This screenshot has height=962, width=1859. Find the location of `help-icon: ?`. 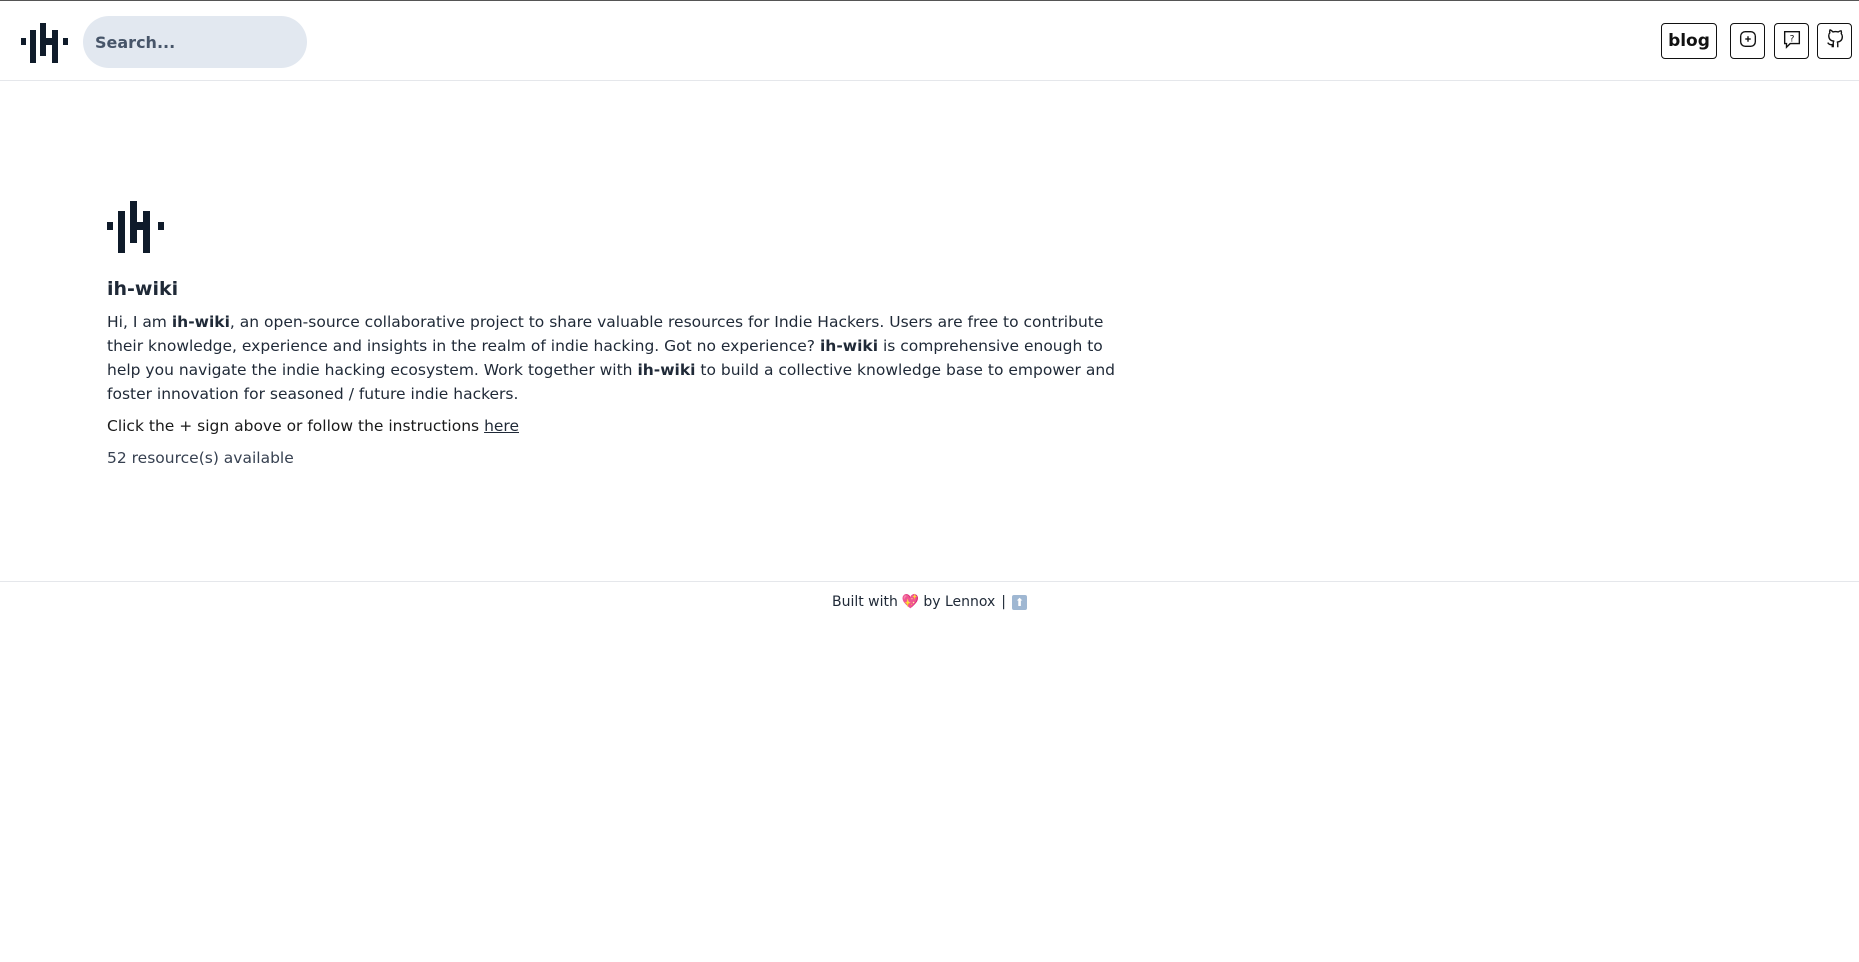

help-icon: ? is located at coordinates (1792, 41).